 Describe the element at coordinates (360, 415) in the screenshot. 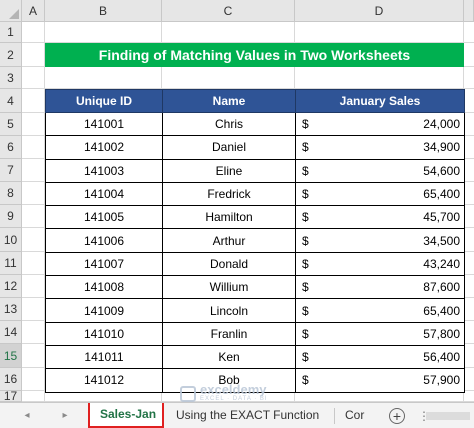

I see `tab-cor: Cor` at that location.